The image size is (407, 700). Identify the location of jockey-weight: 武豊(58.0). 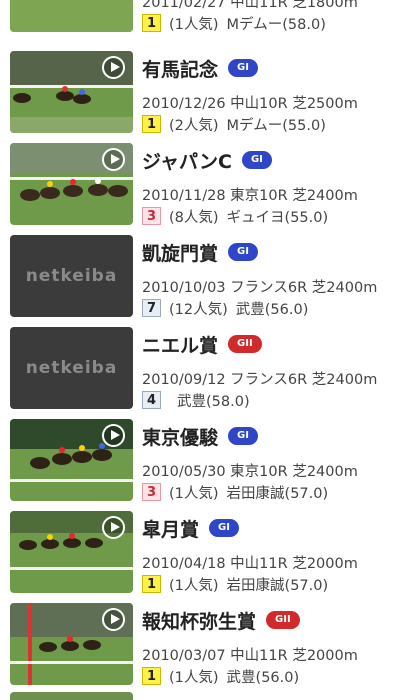
(213, 401).